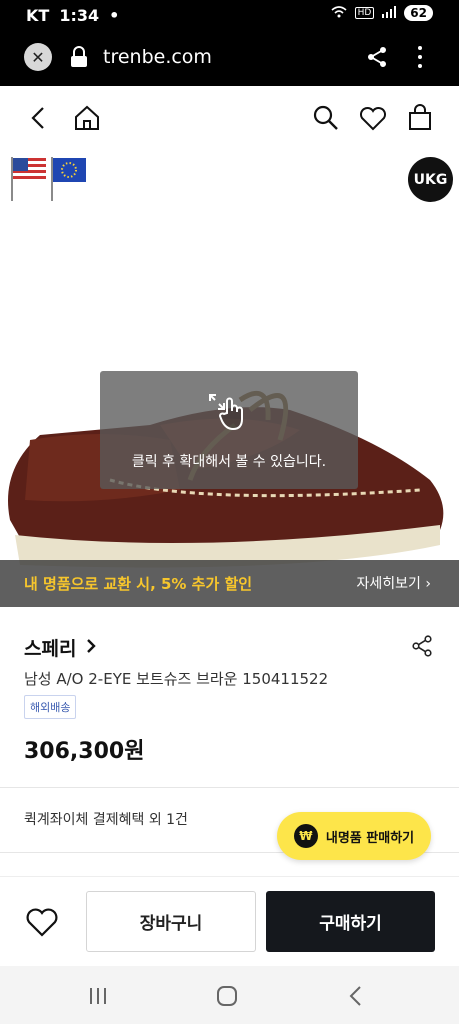 The height and width of the screenshot is (1024, 459). Describe the element at coordinates (389, 13) in the screenshot. I see `signal-icon` at that location.